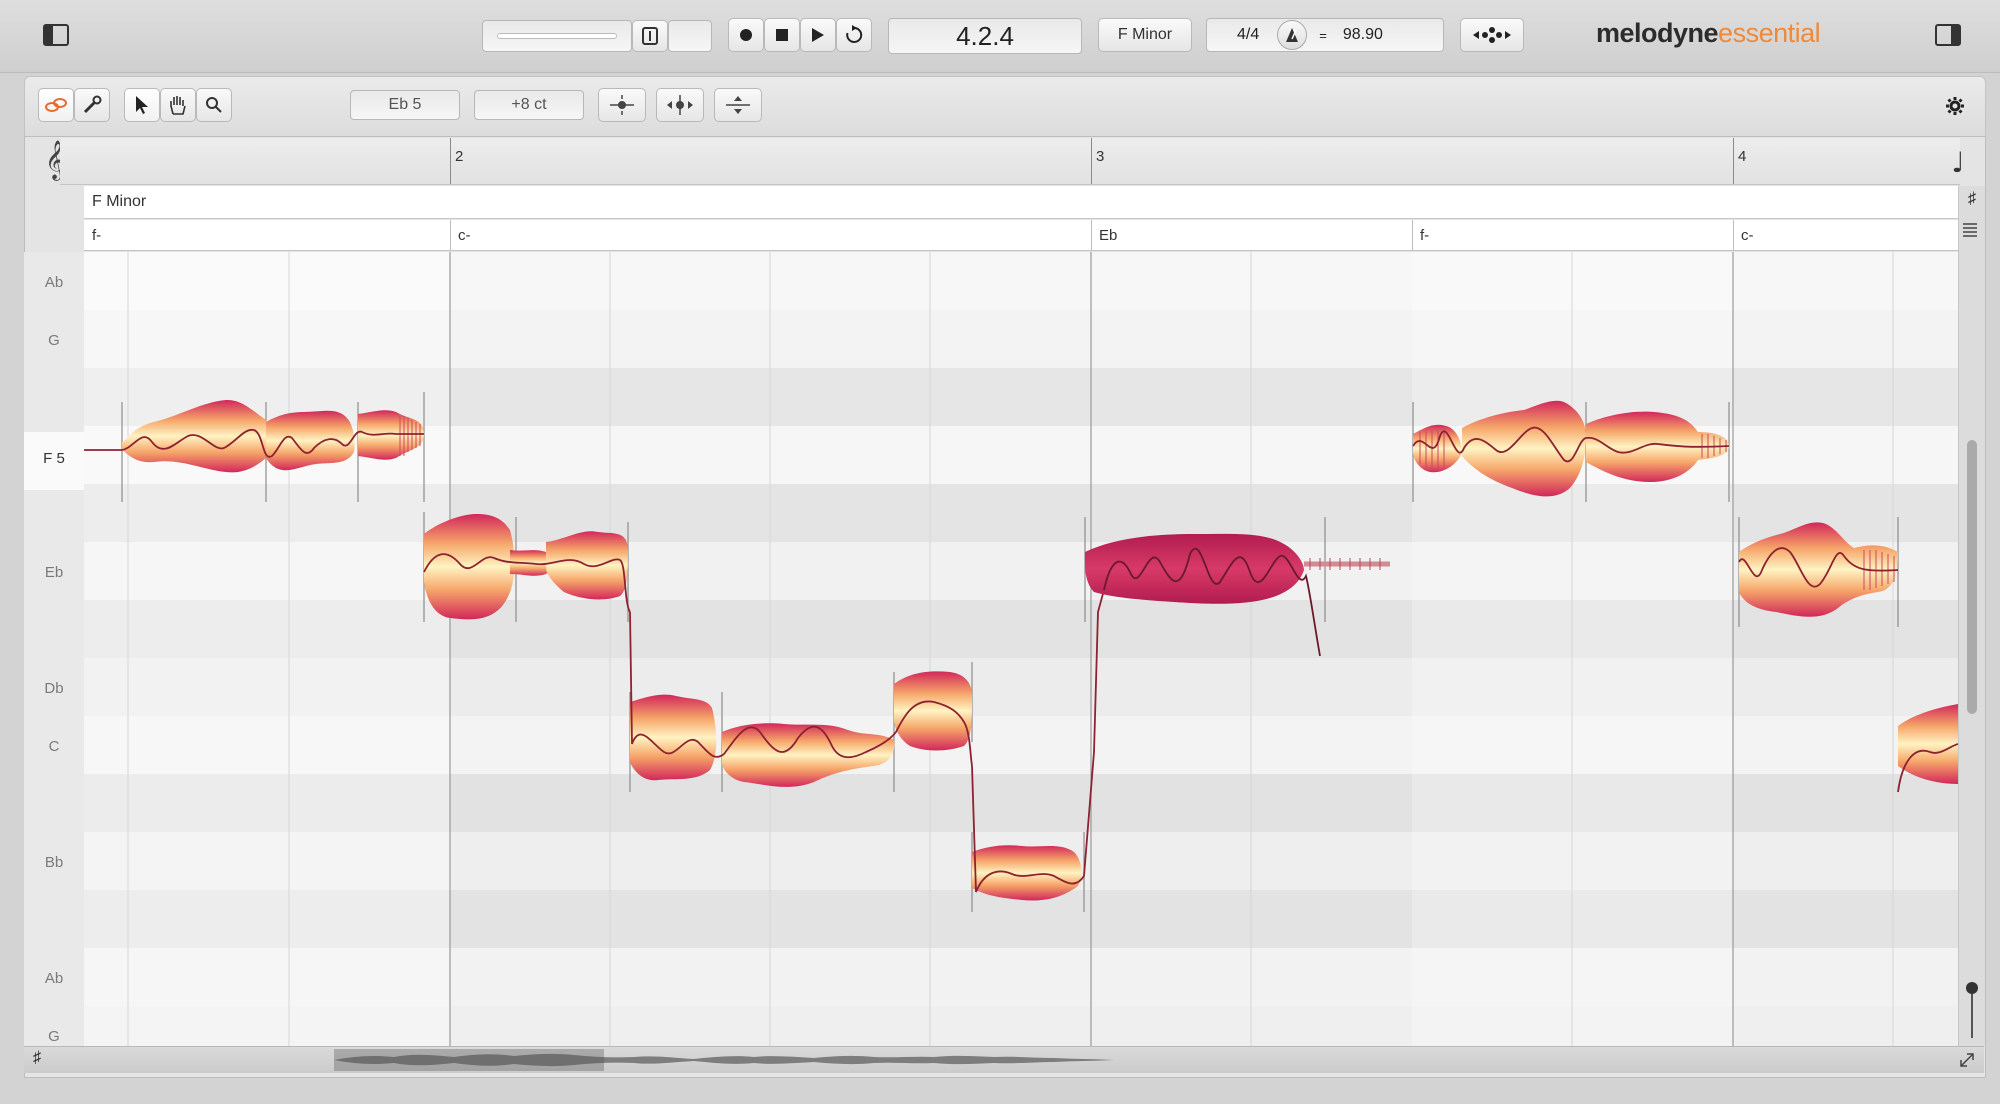 Image resolution: width=2000 pixels, height=1104 pixels. I want to click on metronome-button, so click(1292, 35).